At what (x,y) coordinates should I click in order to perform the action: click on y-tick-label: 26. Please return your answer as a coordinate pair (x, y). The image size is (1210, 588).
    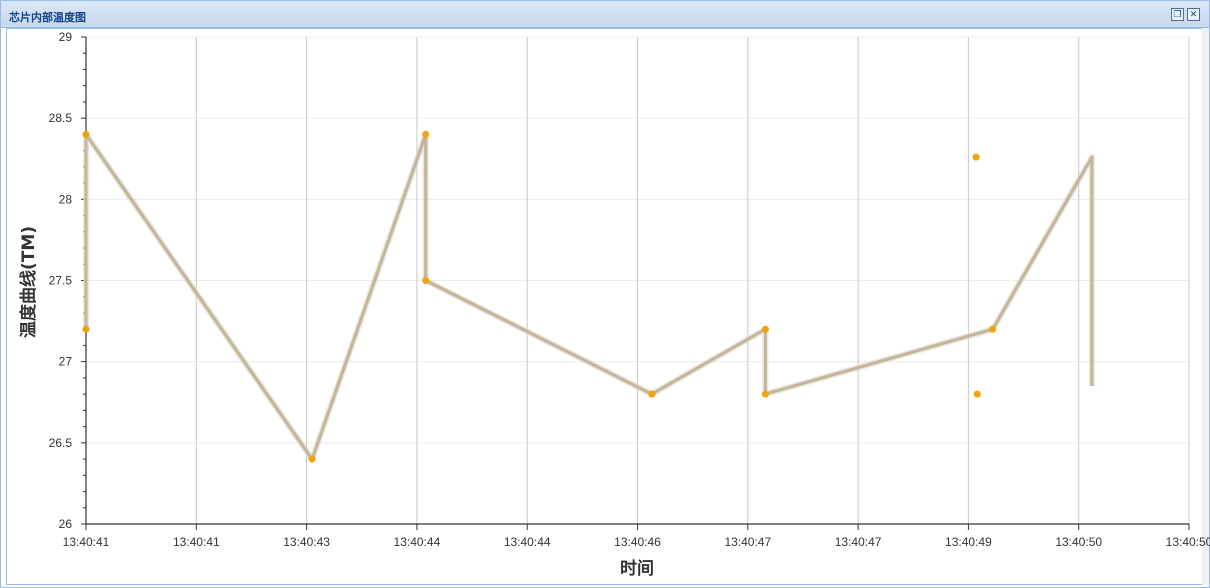
    Looking at the image, I should click on (66, 524).